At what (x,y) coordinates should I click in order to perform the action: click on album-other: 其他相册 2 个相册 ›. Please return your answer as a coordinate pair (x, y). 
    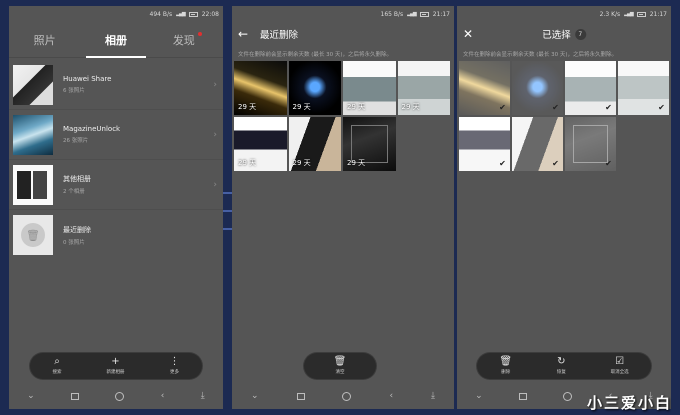
    Looking at the image, I should click on (116, 185).